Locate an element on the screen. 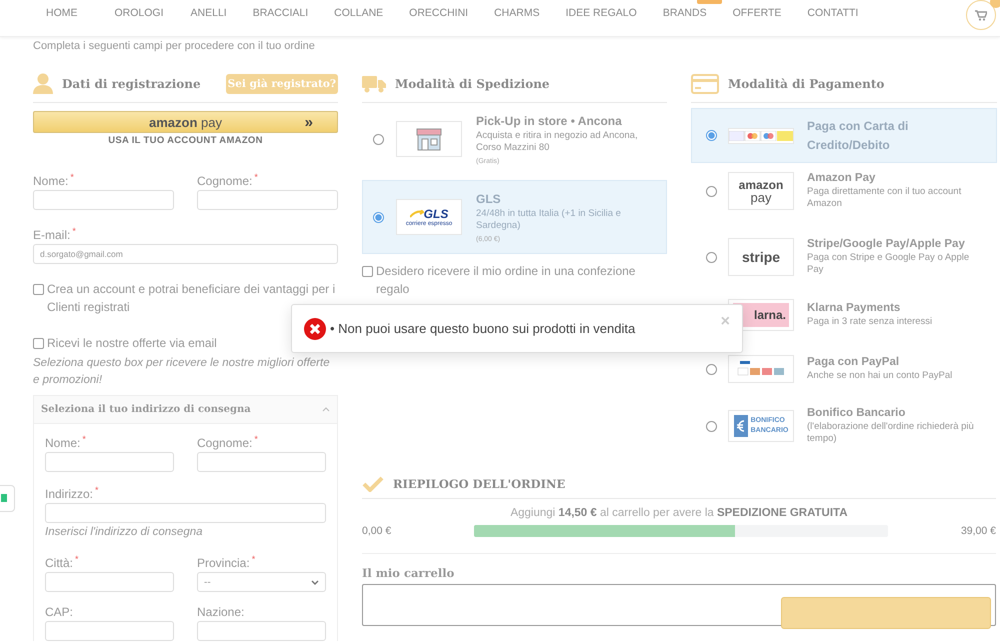 This screenshot has width=1000, height=644. section-title: Modalità di Pagamento is located at coordinates (807, 84).